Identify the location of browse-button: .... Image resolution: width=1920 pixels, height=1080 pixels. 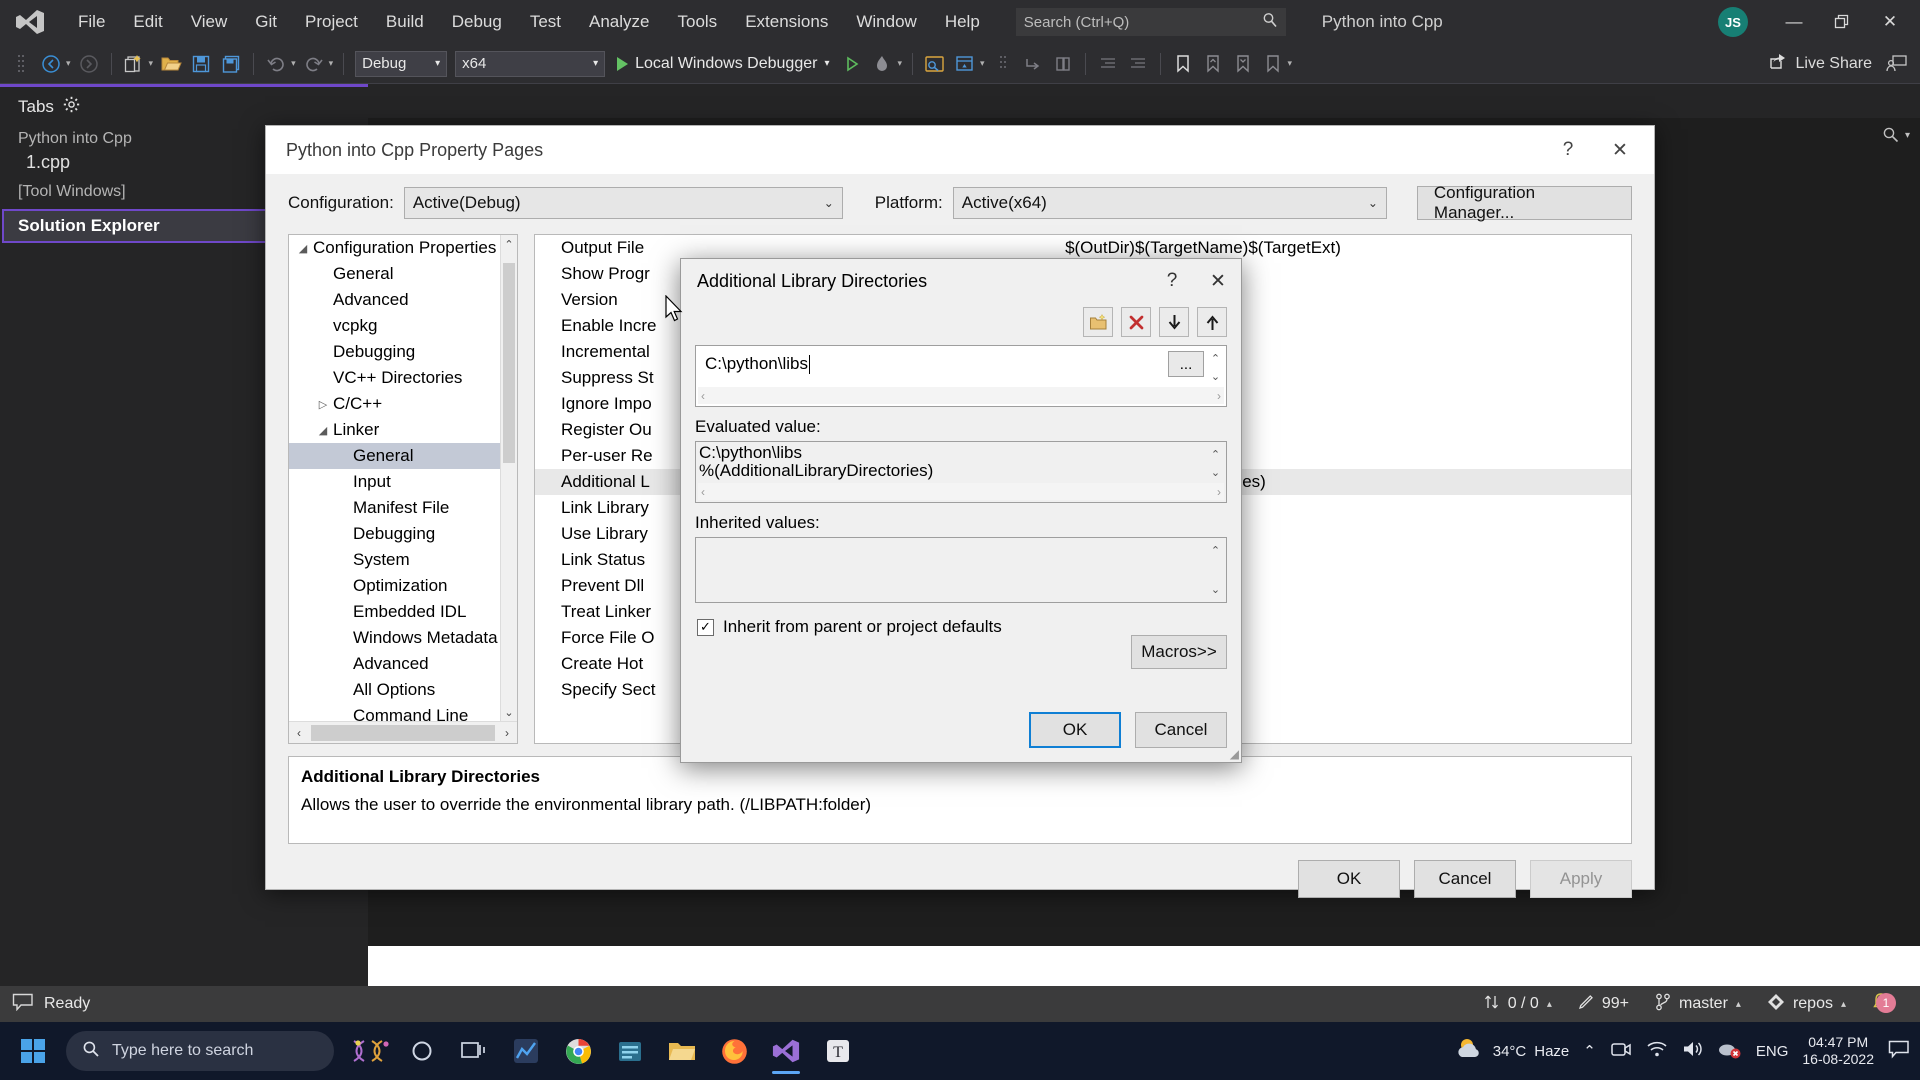
(1186, 364).